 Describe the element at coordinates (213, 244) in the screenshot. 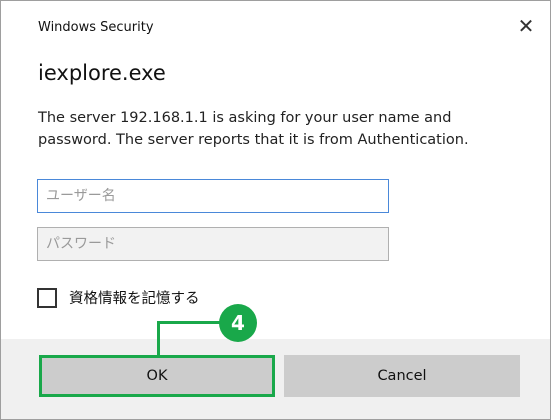

I see `password-input` at that location.